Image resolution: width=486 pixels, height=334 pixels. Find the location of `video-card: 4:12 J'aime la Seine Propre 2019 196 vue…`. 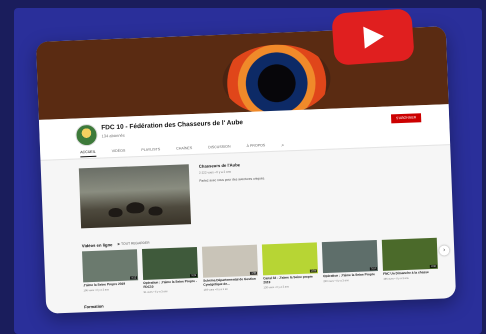

video-card: 4:12 J'aime la Seine Propre 2019 196 vue… is located at coordinates (110, 272).